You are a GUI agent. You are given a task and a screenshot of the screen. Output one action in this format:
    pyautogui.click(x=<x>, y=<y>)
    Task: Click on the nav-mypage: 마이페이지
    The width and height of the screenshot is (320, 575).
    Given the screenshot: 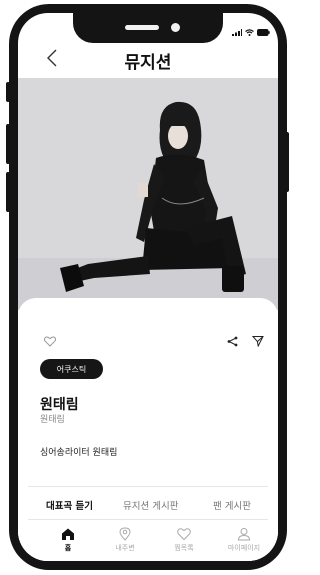 What is the action you would take?
    pyautogui.click(x=244, y=540)
    